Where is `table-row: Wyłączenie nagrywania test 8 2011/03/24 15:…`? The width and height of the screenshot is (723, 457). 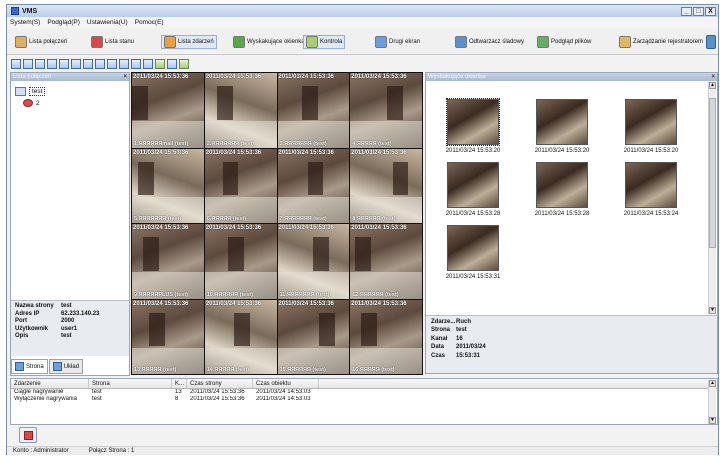 table-row: Wyłączenie nagrywania test 8 2011/03/24 15:… is located at coordinates (364, 399).